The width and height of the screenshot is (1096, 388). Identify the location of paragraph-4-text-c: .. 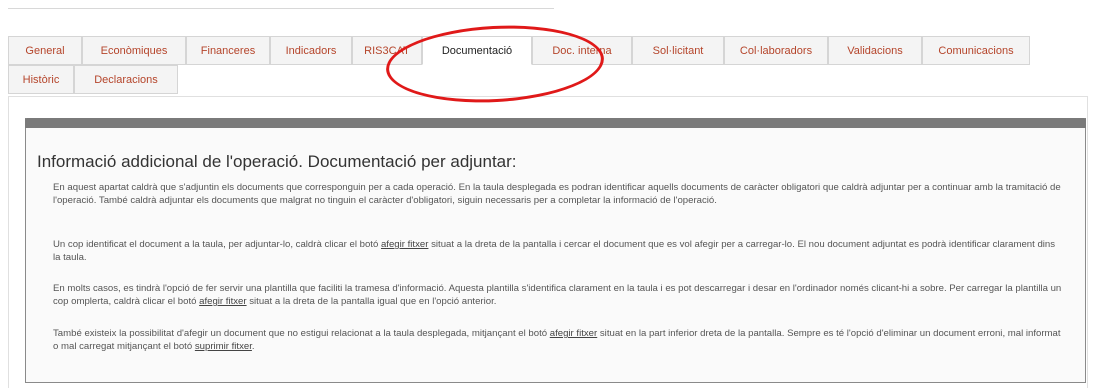
(253, 346).